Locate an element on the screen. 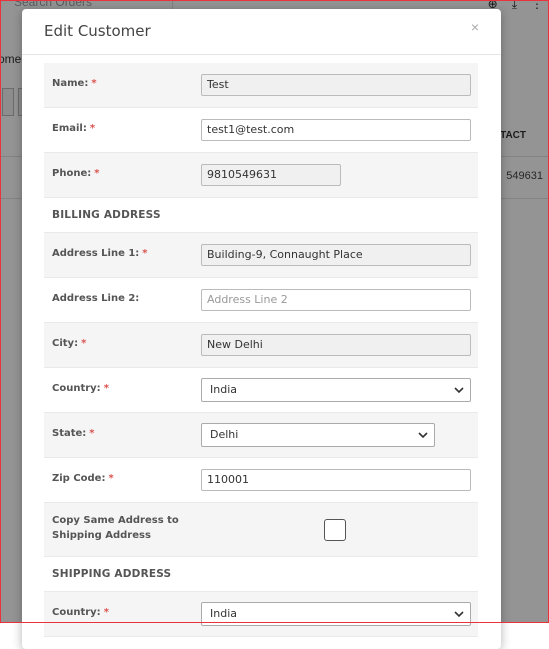 The height and width of the screenshot is (649, 549). city-label: City: is located at coordinates (65, 343).